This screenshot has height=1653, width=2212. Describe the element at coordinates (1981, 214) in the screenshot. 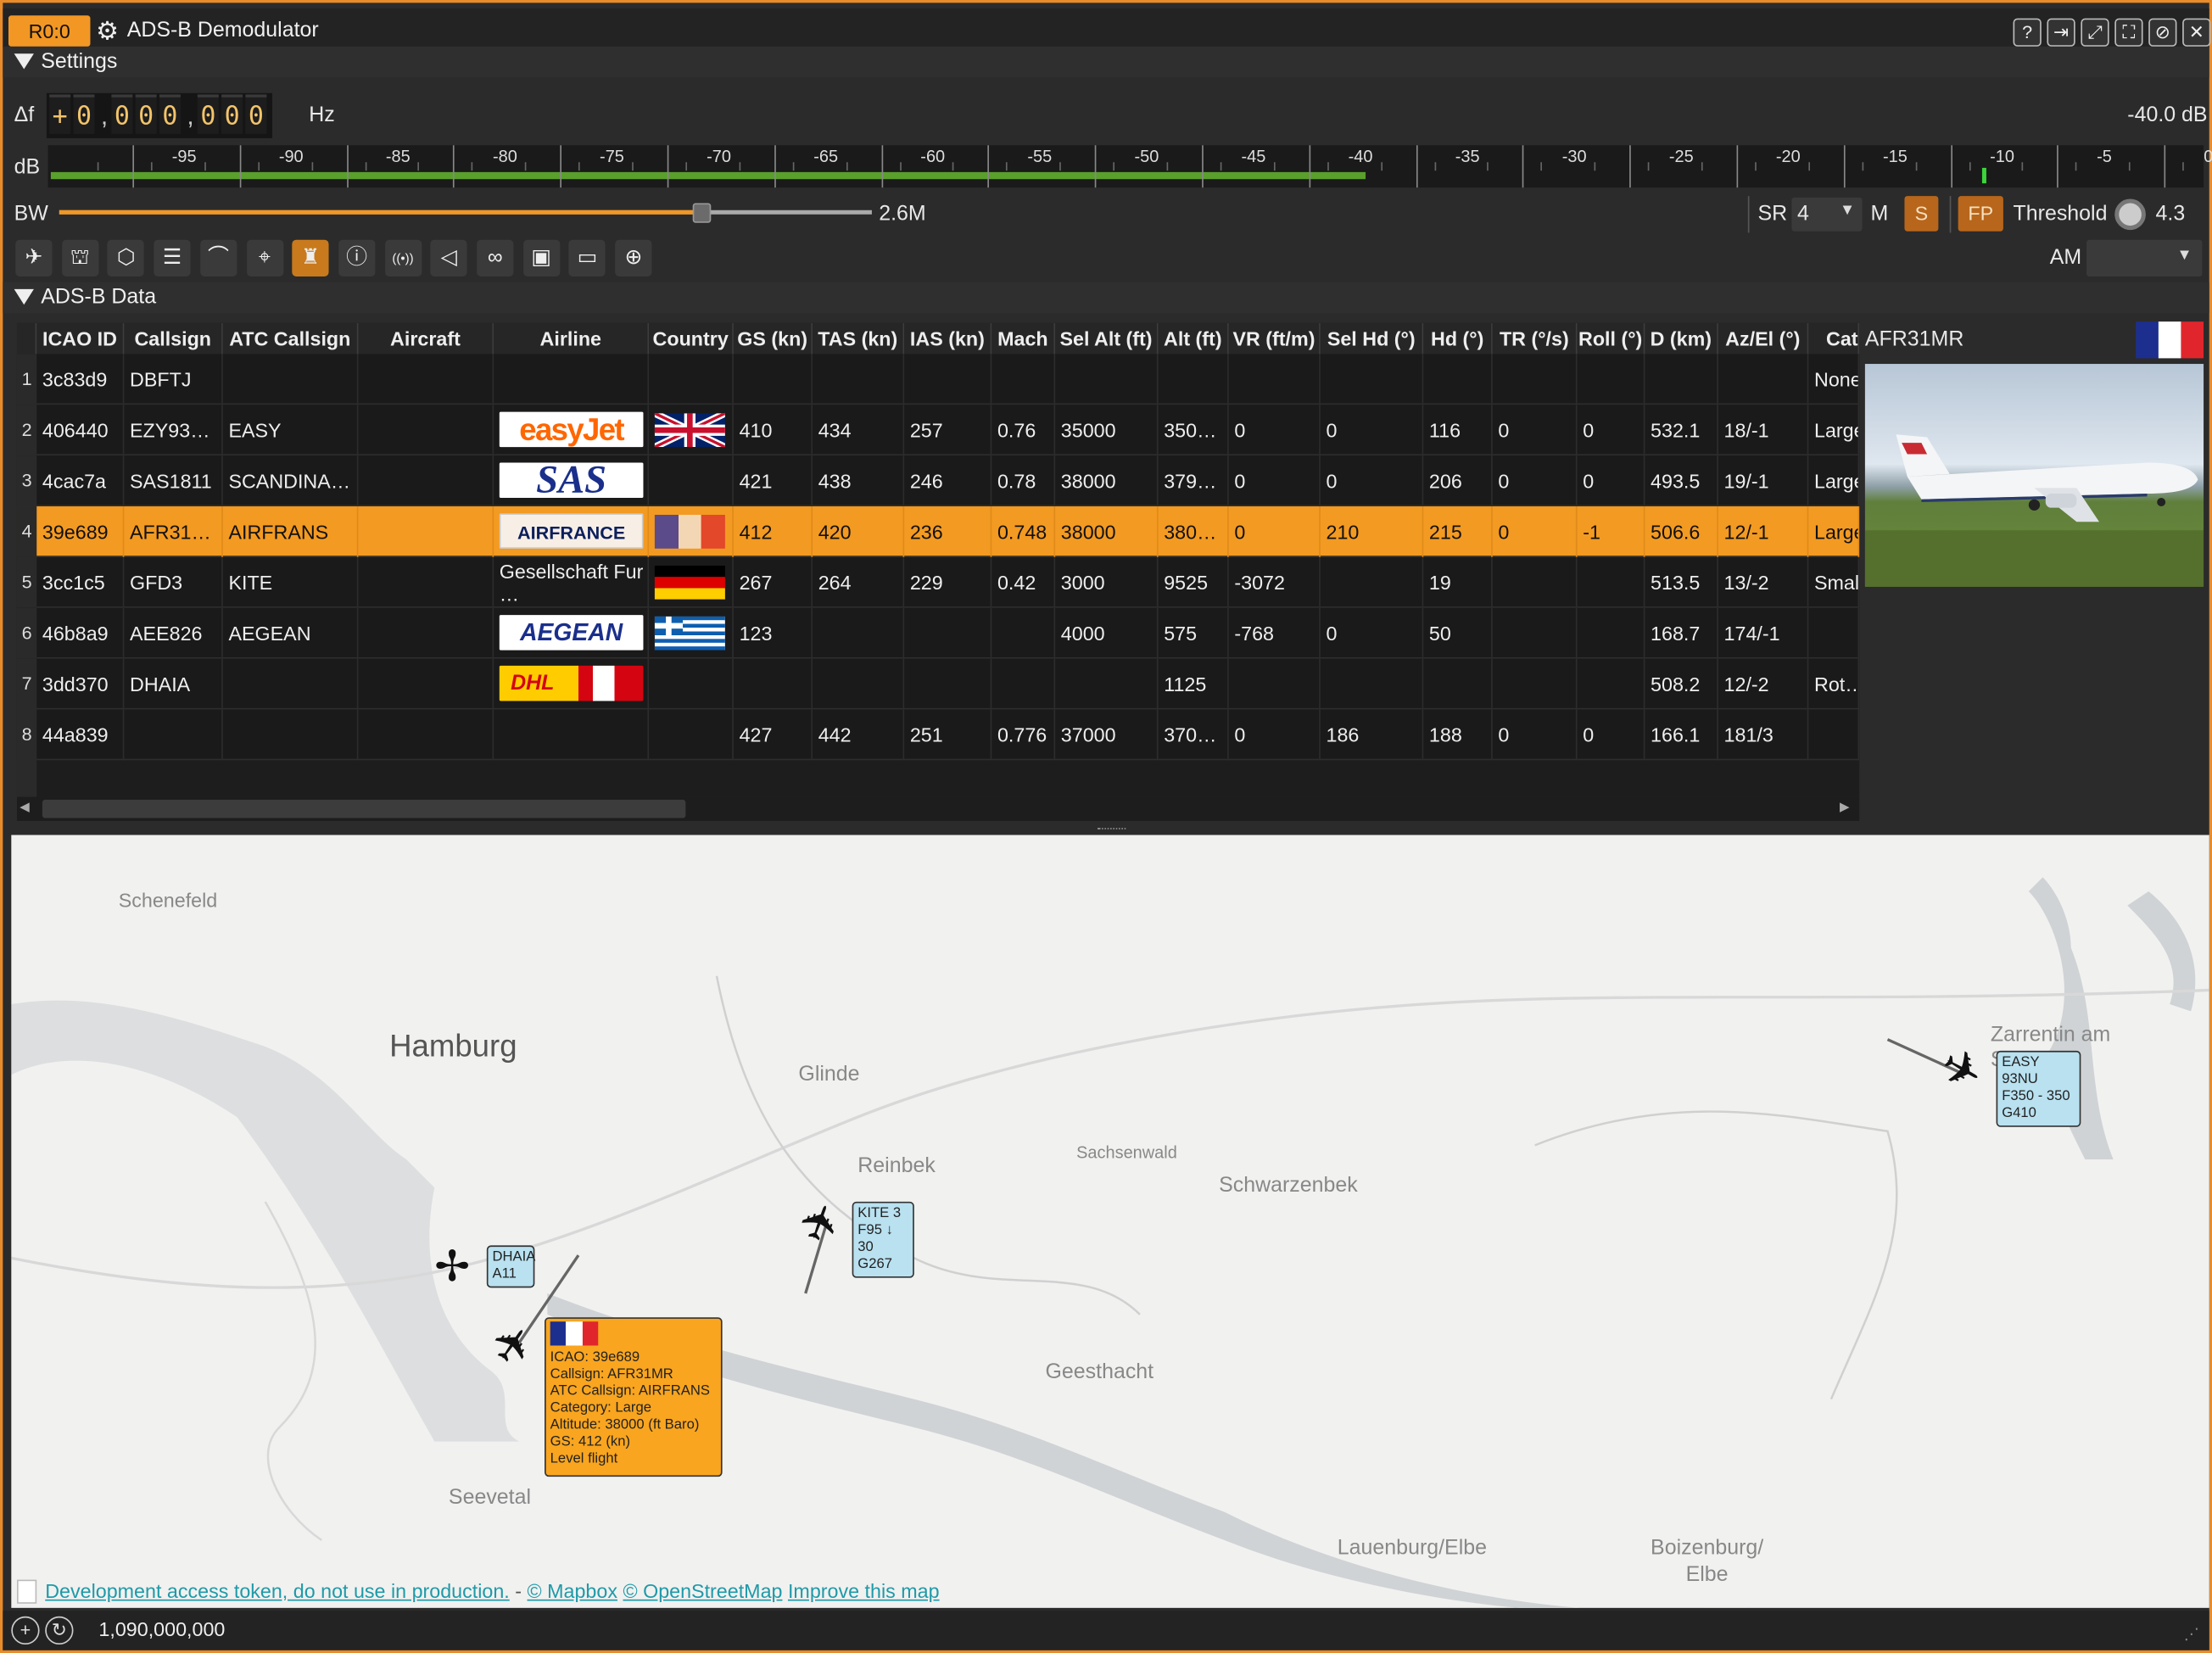

I see `fp-button: FP` at that location.